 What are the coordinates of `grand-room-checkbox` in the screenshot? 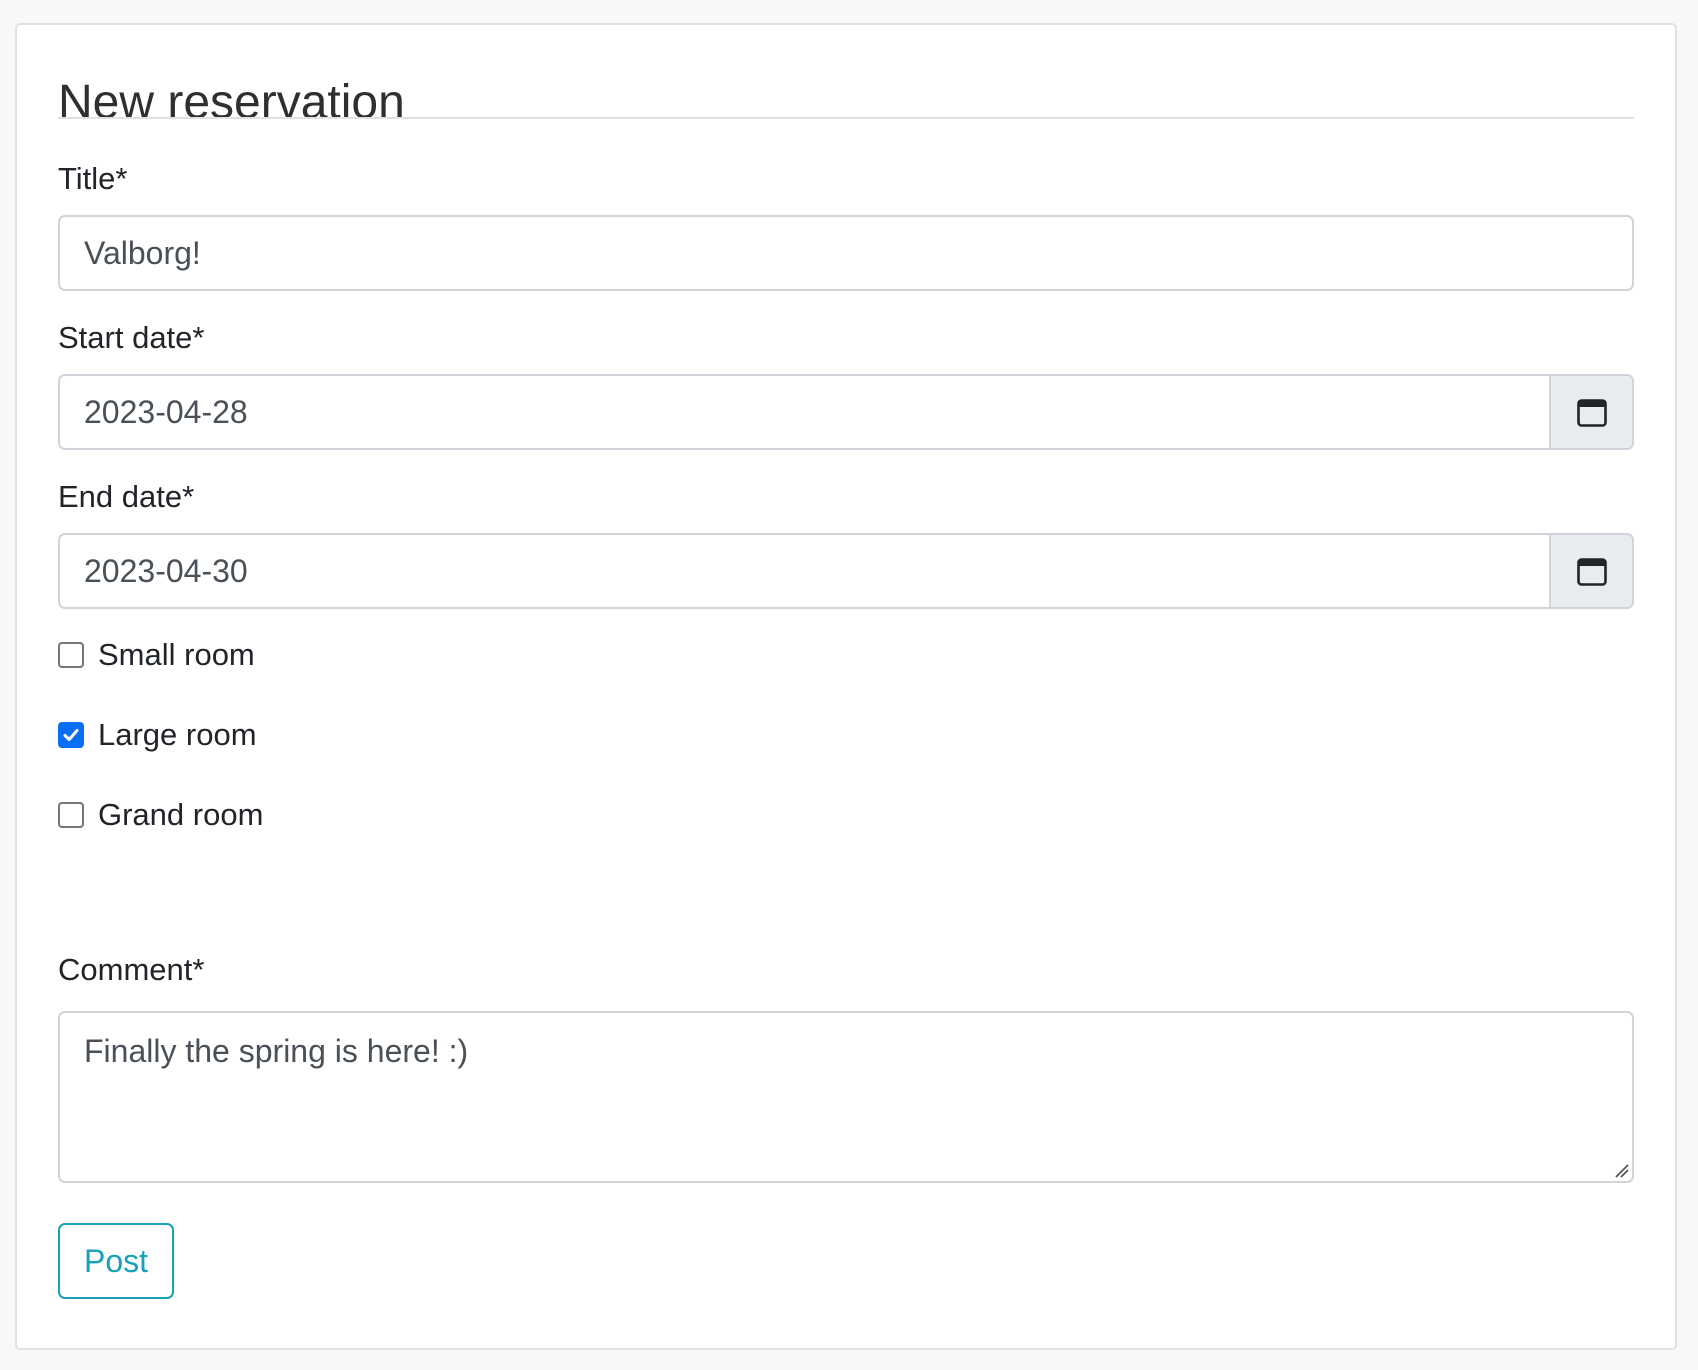 It's located at (71, 815).